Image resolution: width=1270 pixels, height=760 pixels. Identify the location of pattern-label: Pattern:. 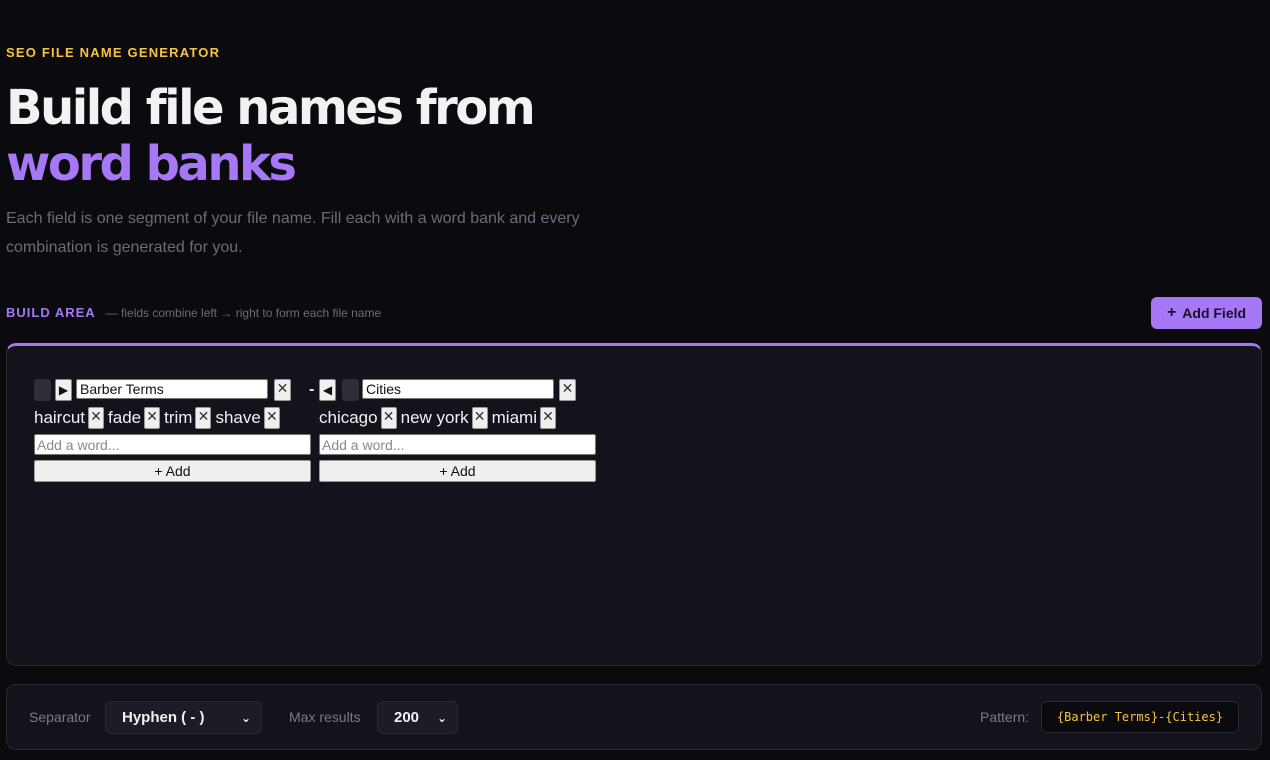
(1005, 717).